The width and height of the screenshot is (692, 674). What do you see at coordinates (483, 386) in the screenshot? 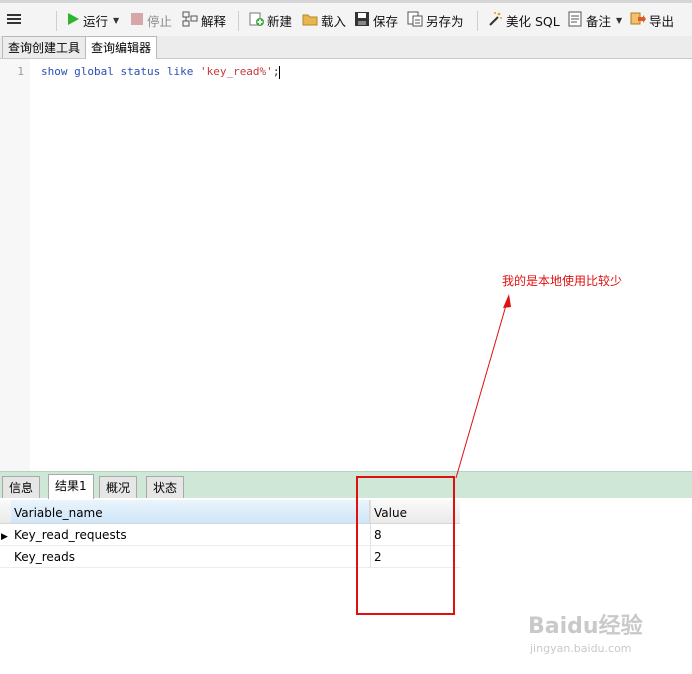
I see `annotation-arrow` at bounding box center [483, 386].